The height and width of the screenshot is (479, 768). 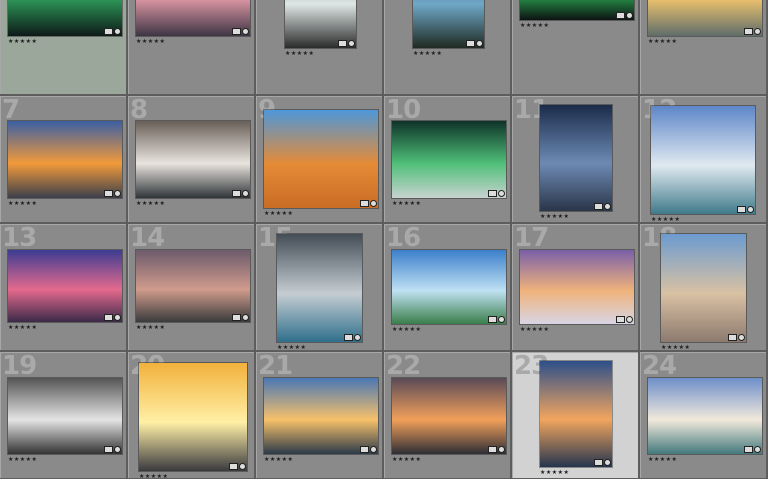 What do you see at coordinates (575, 415) in the screenshot?
I see `grid-cell-23: 23 ★★★★★` at bounding box center [575, 415].